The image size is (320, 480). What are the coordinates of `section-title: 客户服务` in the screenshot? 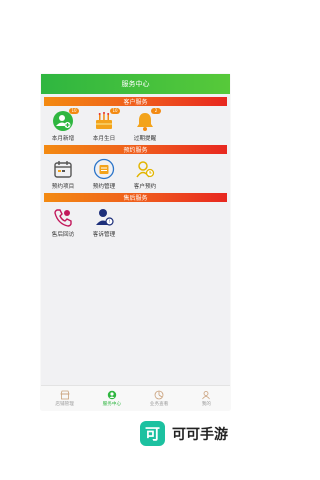 It's located at (135, 102).